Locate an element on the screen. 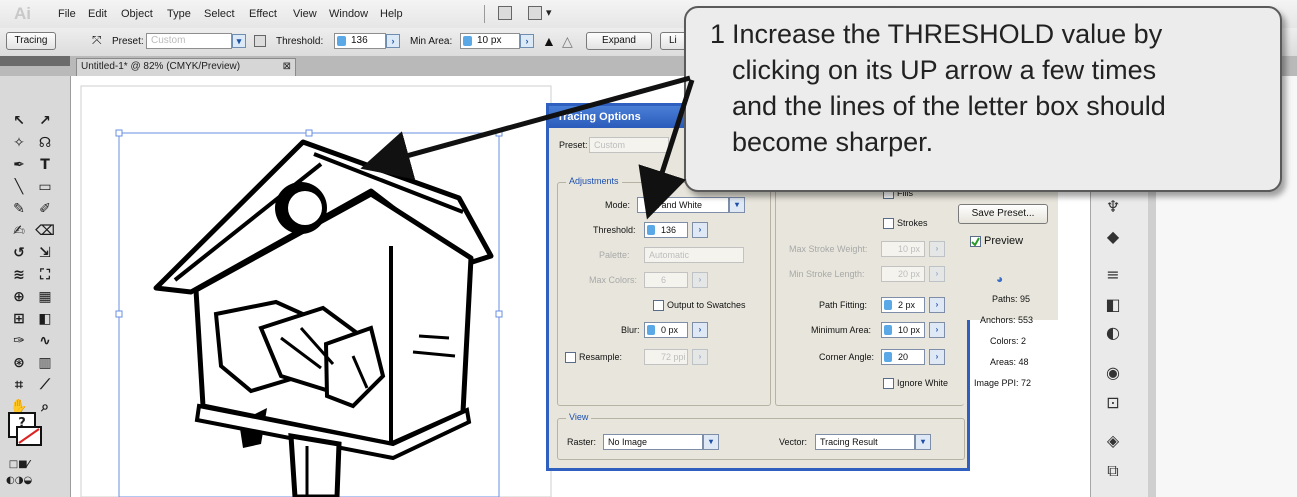 This screenshot has height=497, width=1297. callout-arrows is located at coordinates (527, 147).